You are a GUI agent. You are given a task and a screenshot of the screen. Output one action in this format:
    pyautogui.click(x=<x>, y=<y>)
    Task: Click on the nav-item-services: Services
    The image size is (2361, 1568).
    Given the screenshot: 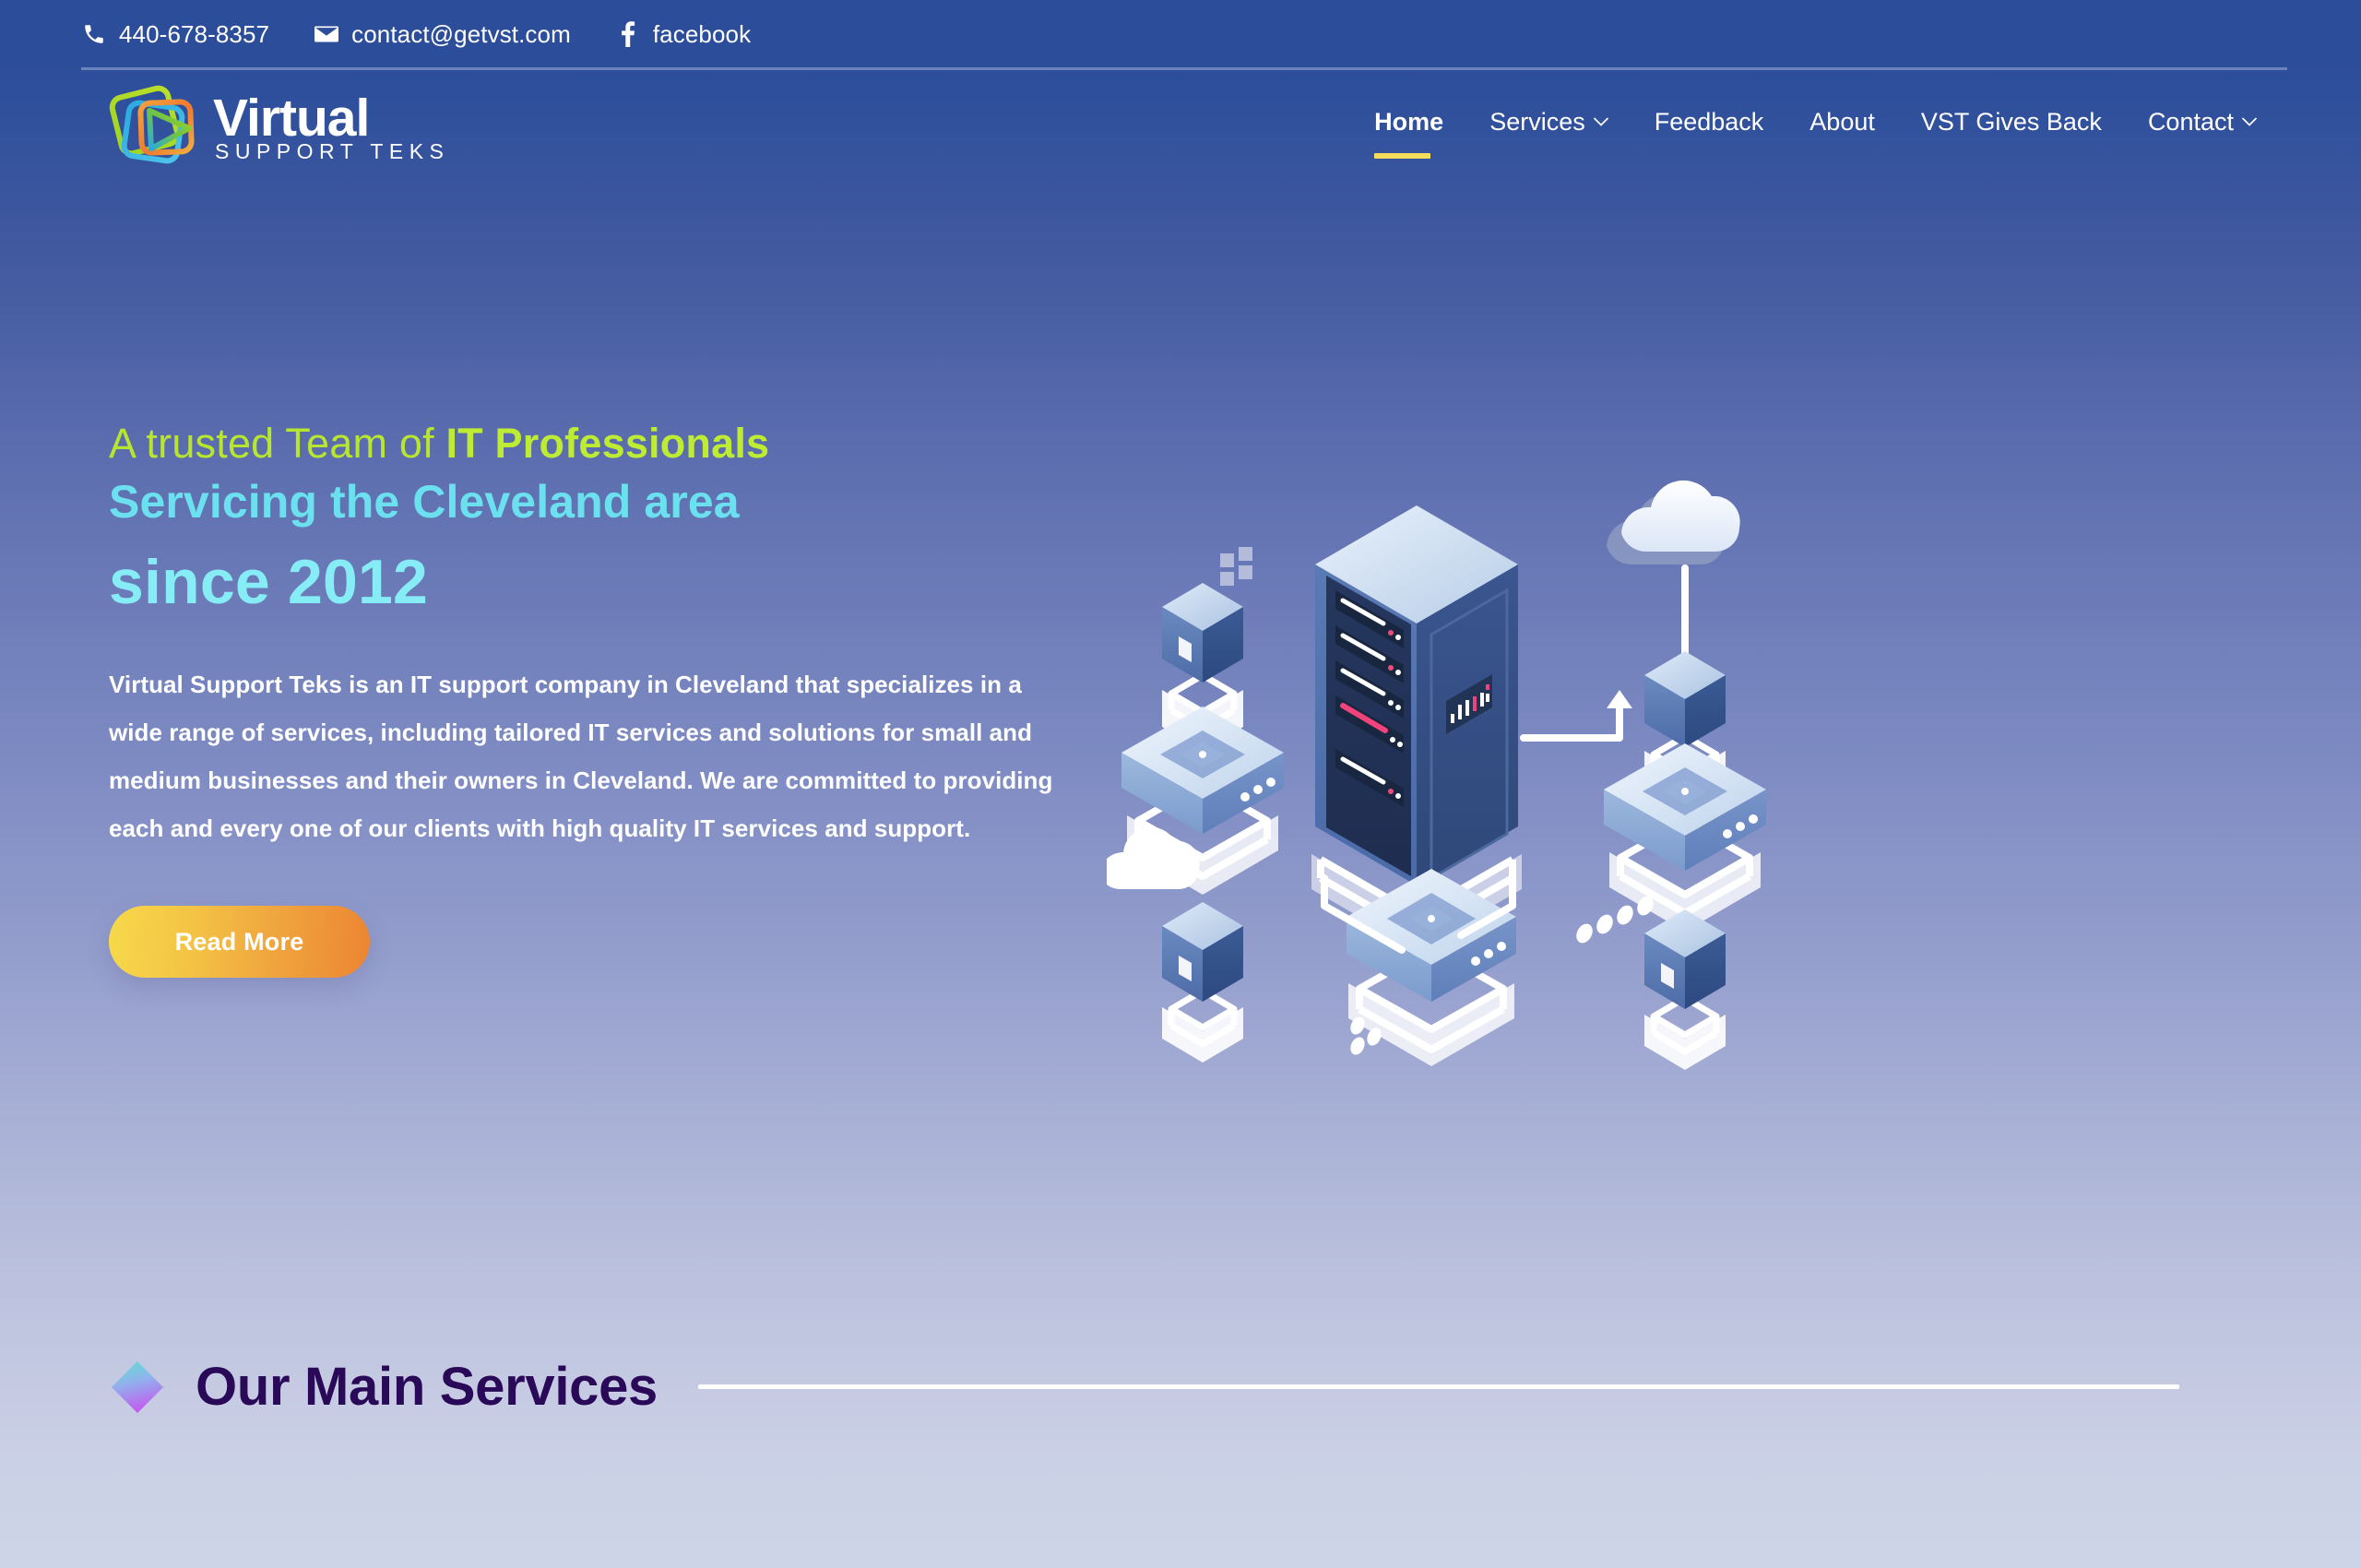 What is the action you would take?
    pyautogui.click(x=1548, y=122)
    